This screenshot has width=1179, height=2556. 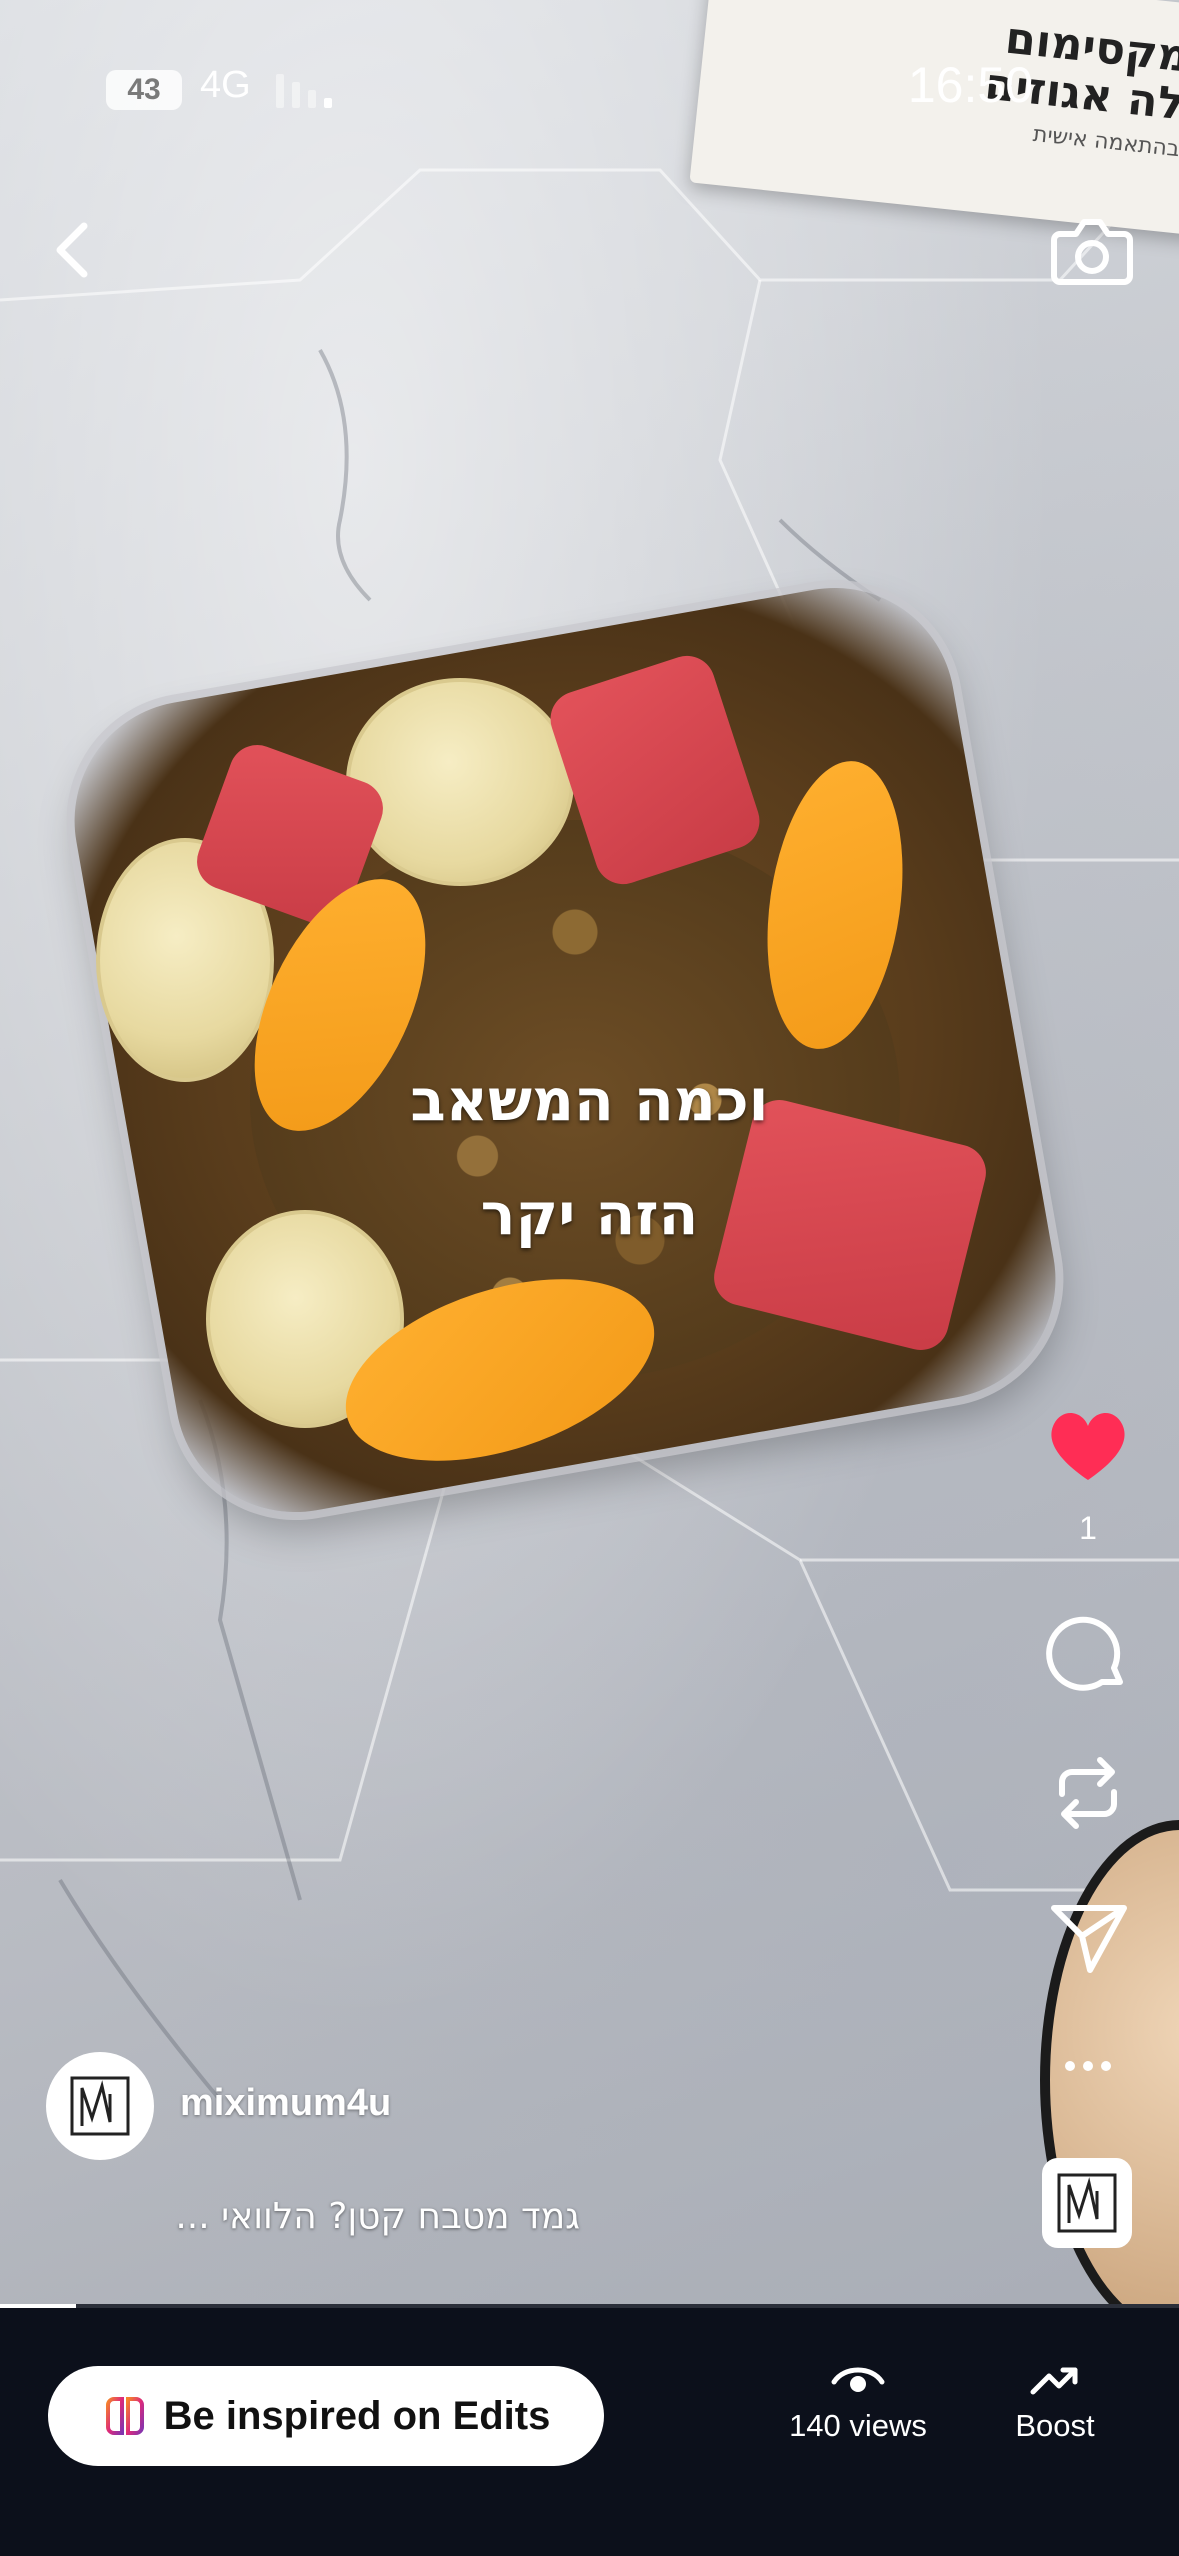 What do you see at coordinates (1055, 2425) in the screenshot?
I see `boost-label: Boost` at bounding box center [1055, 2425].